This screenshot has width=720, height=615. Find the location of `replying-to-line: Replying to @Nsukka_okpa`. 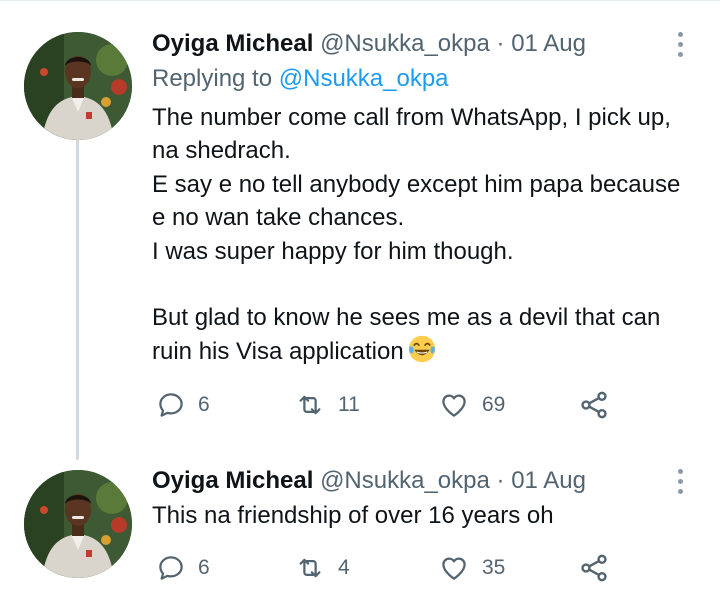

replying-to-line: Replying to @Nsukka_okpa is located at coordinates (300, 79).